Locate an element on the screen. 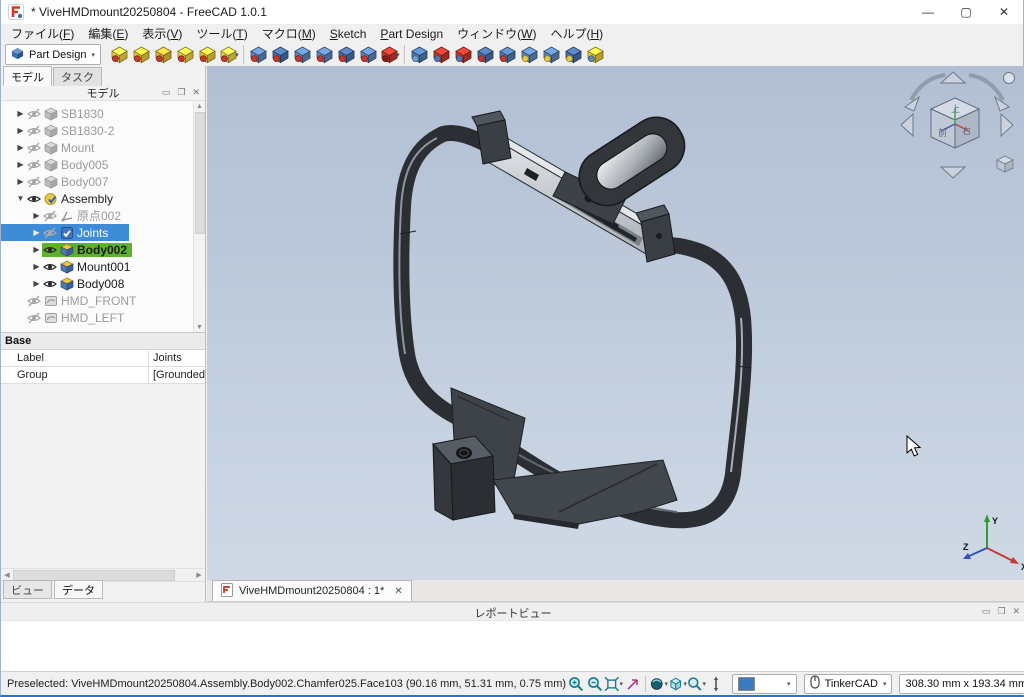 The width and height of the screenshot is (1024, 697). menu-item-V: 表示(V) is located at coordinates (162, 33).